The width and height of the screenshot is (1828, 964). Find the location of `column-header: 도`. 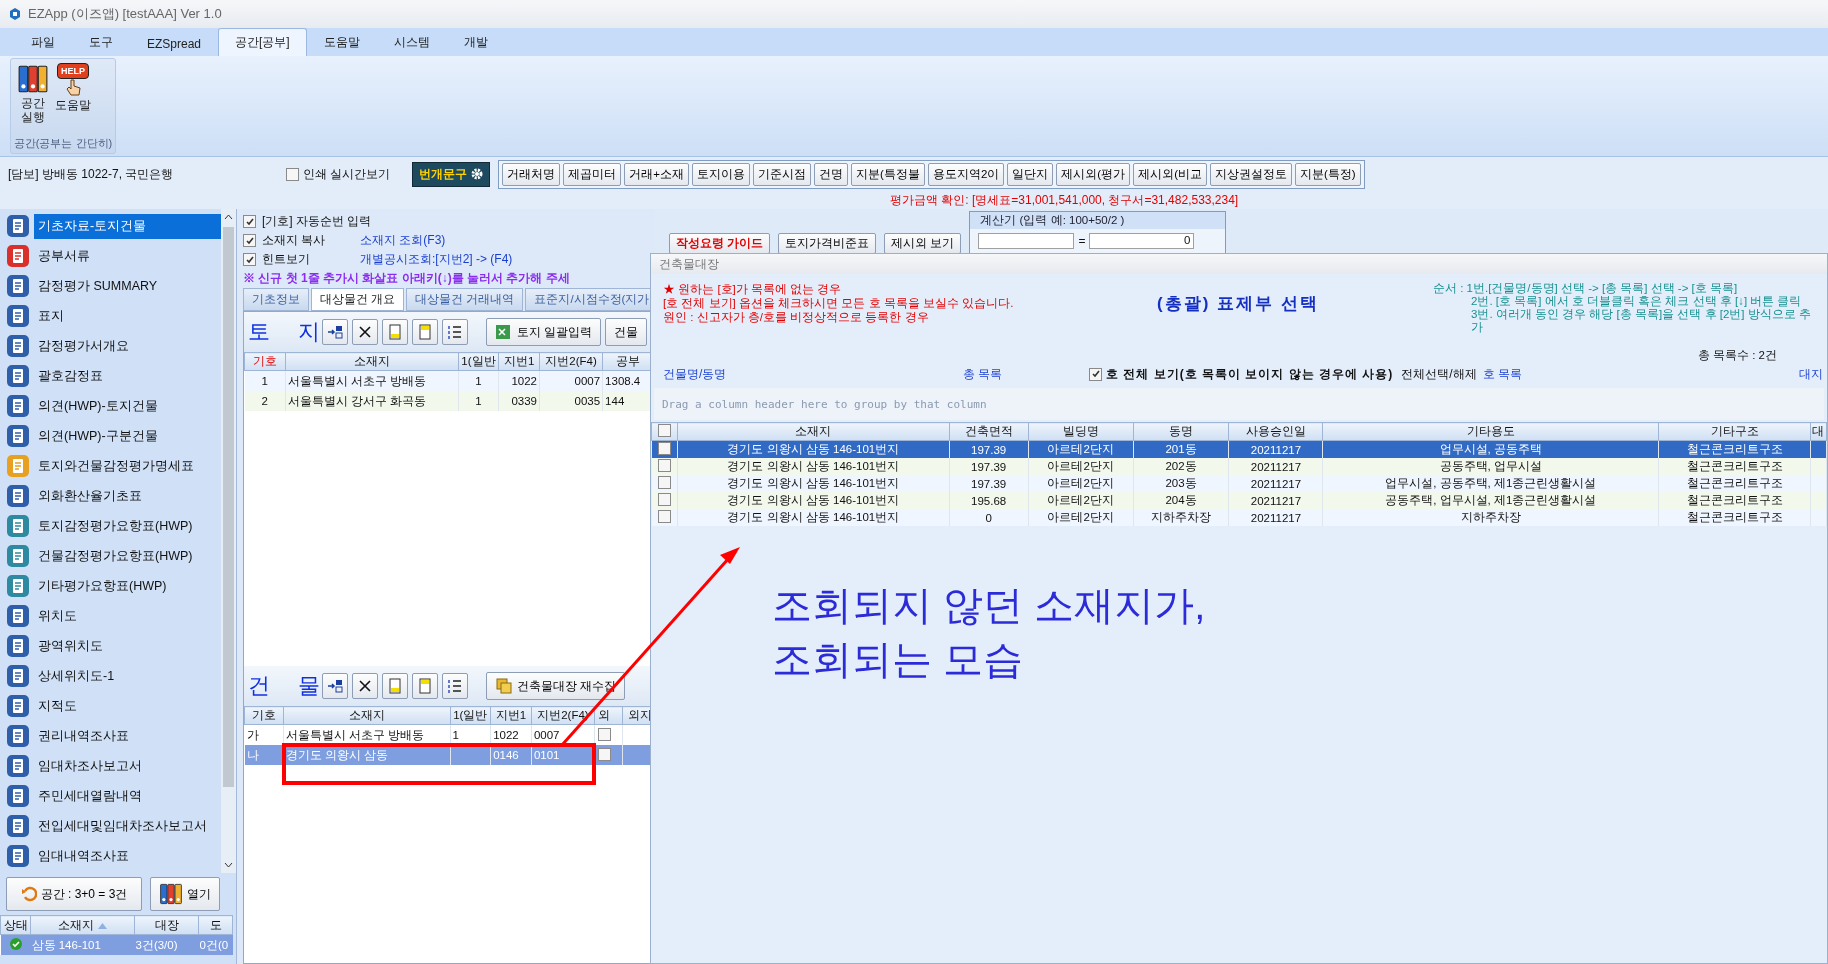

column-header: 도 is located at coordinates (215, 925).